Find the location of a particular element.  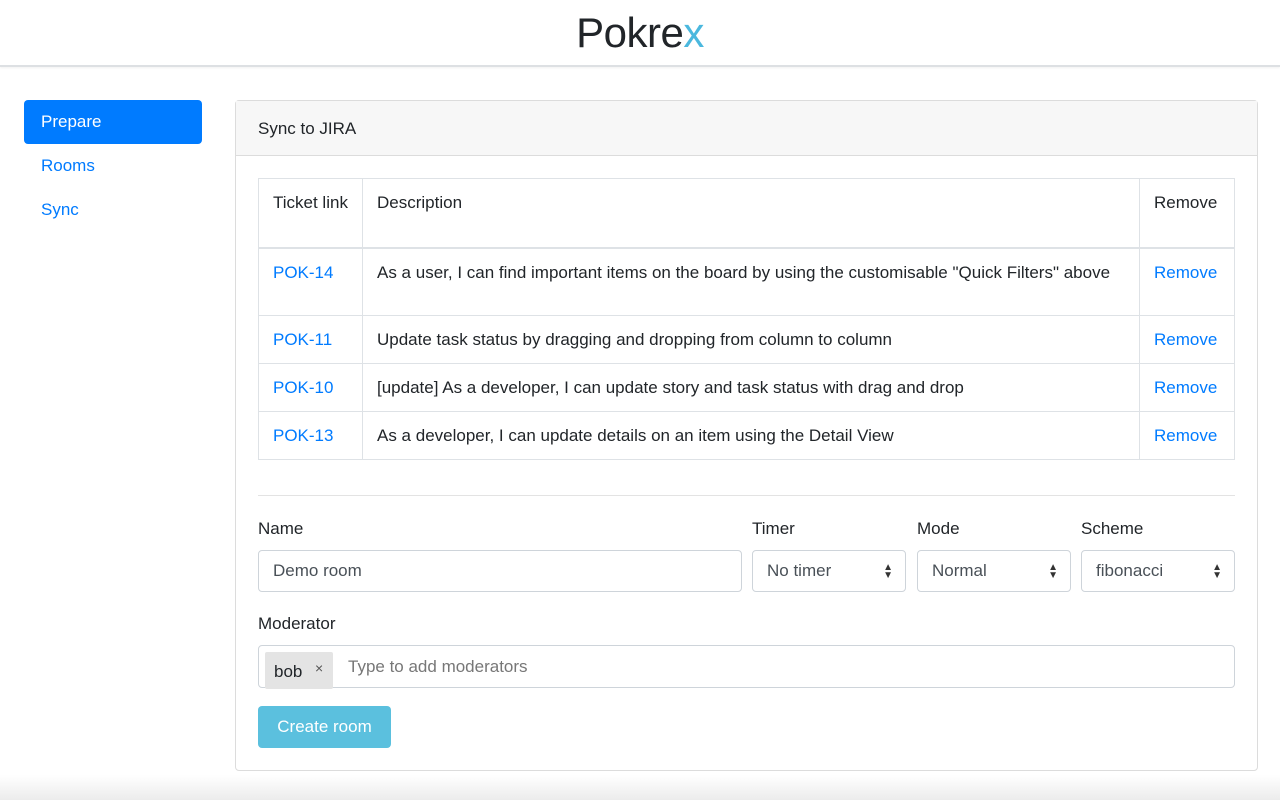

logo: Pokrex is located at coordinates (640, 32).